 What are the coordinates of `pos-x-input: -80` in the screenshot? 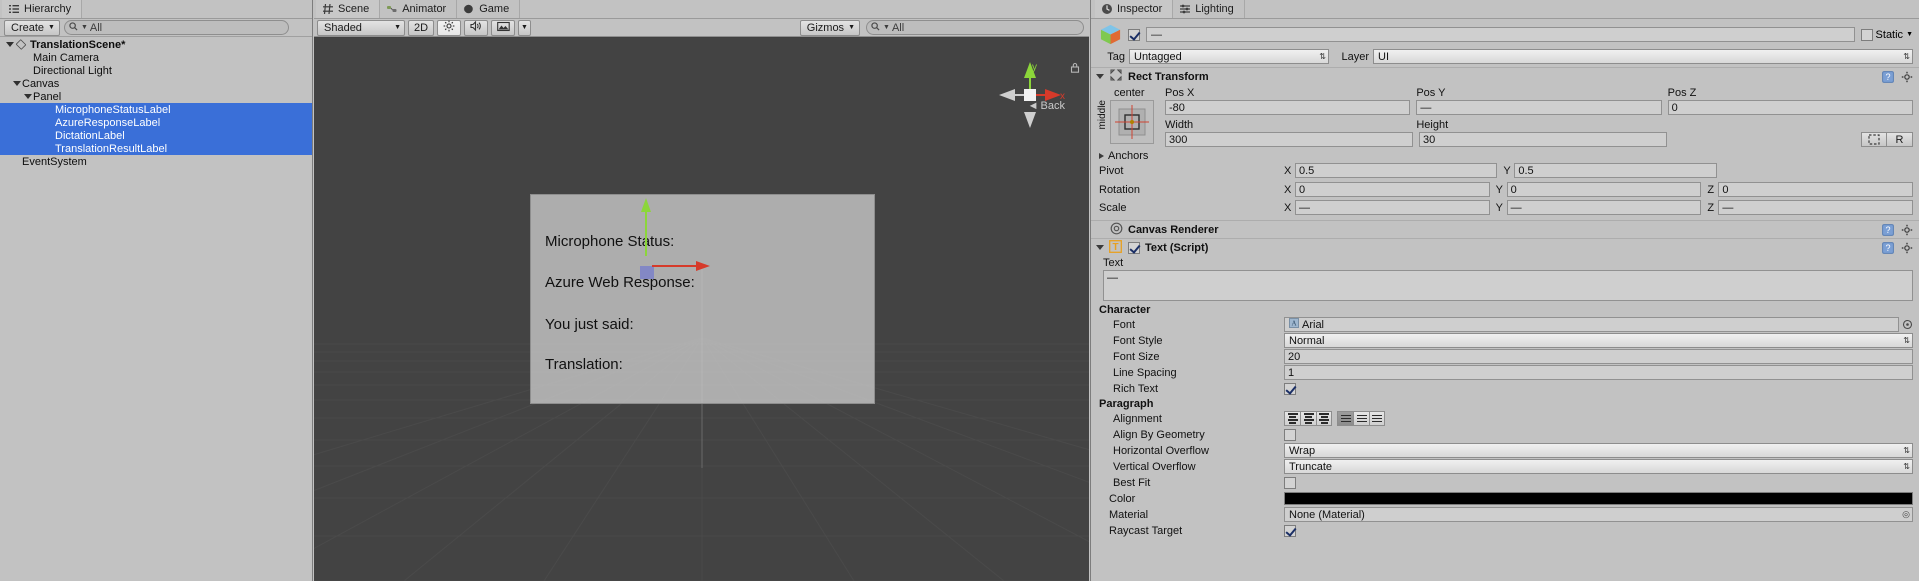 It's located at (1288, 107).